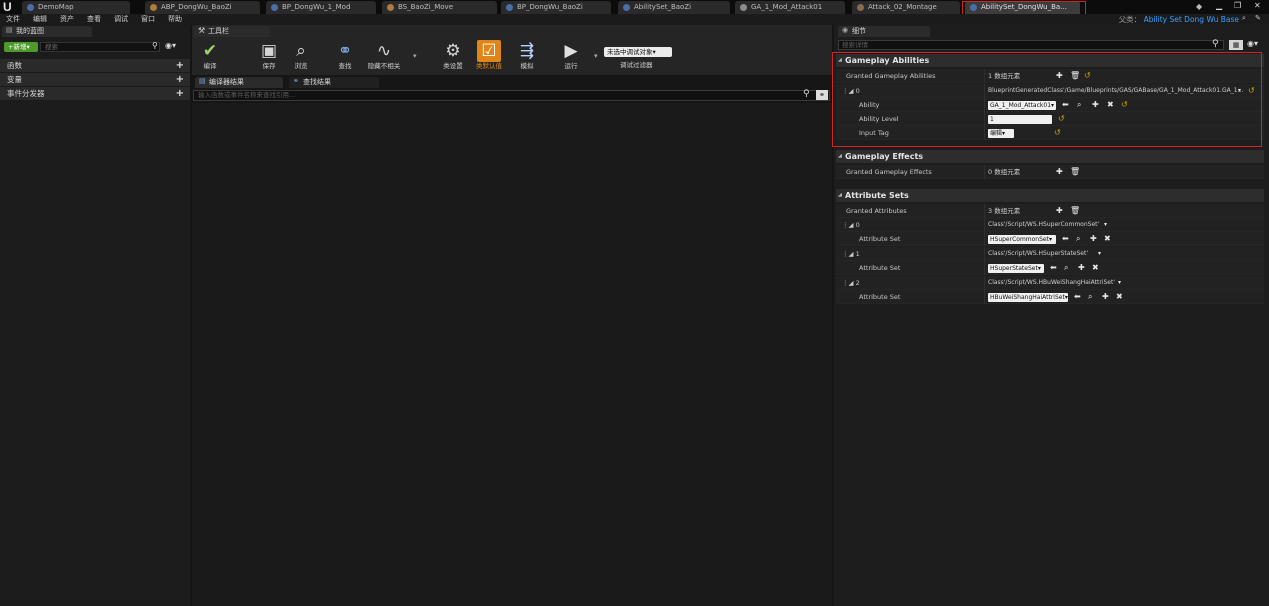  What do you see at coordinates (67, 19) in the screenshot?
I see `menu-asset: 资产` at bounding box center [67, 19].